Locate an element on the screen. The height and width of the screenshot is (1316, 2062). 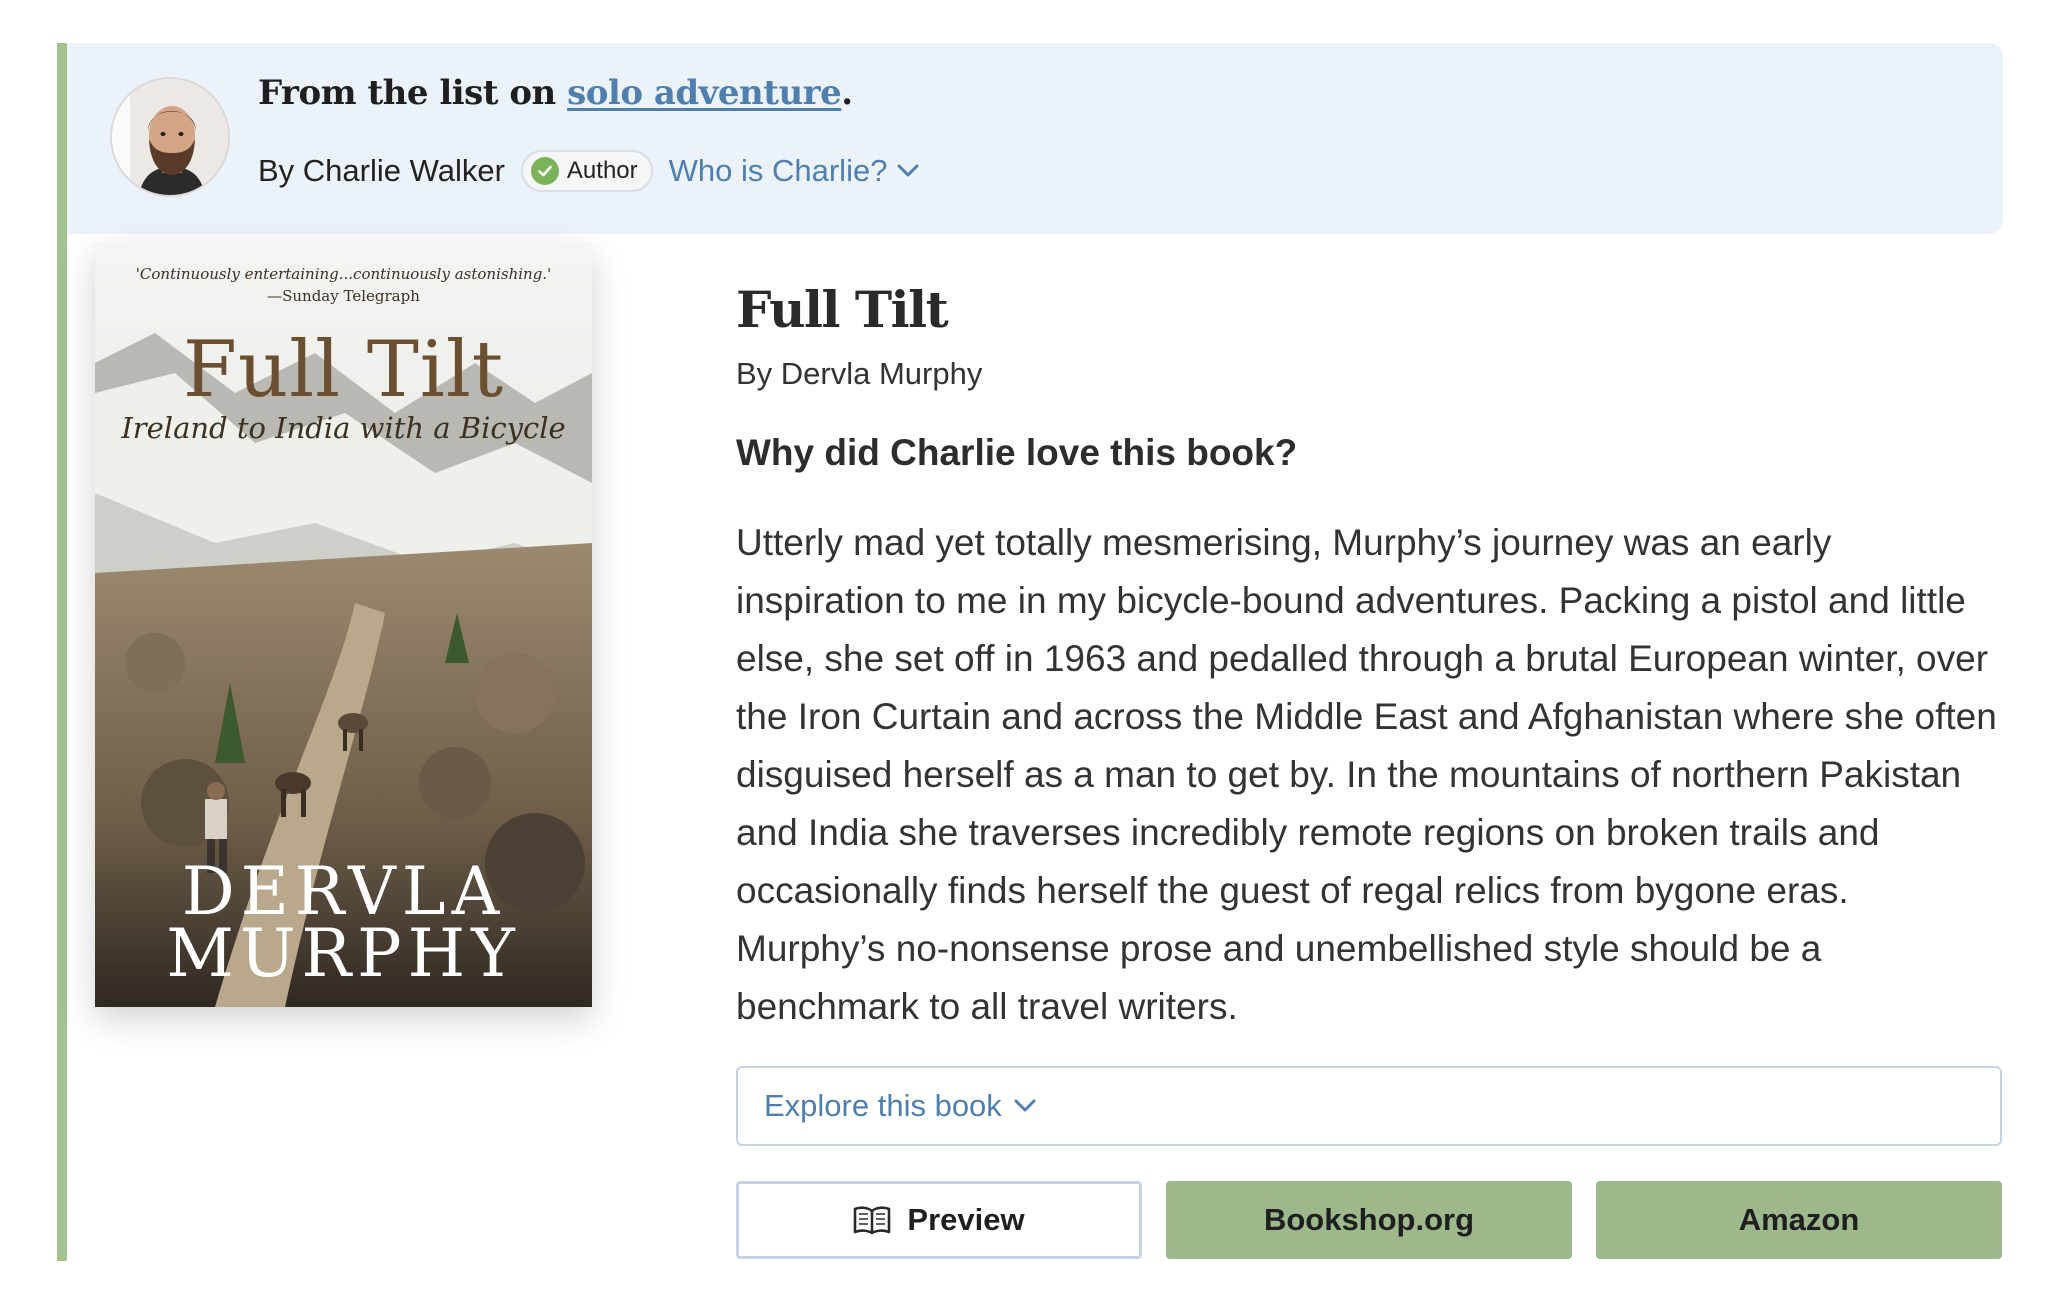
bookshop-label: Bookshop.org is located at coordinates (1369, 1219).